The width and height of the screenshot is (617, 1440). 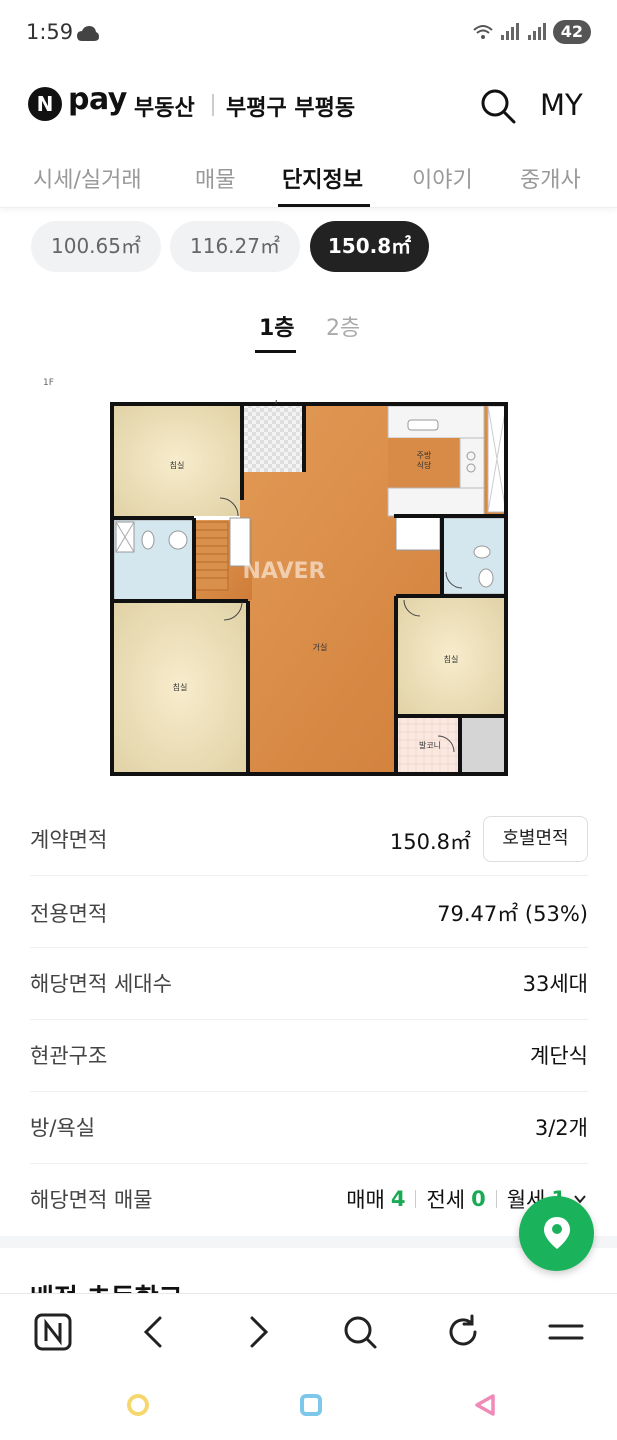 I want to click on nav-back-icon, so click(x=485, y=1405).